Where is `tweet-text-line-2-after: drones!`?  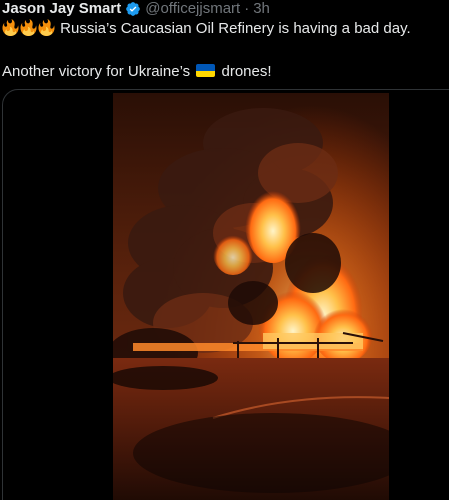 tweet-text-line-2-after: drones! is located at coordinates (246, 71).